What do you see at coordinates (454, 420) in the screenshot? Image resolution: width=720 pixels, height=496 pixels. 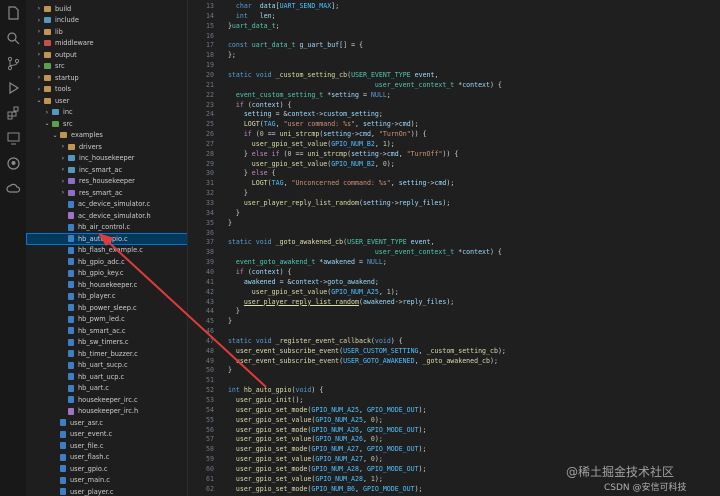 I see `code-line: 55 user_gpio_set_value(GPIO_NUM_A25, 0);` at bounding box center [454, 420].